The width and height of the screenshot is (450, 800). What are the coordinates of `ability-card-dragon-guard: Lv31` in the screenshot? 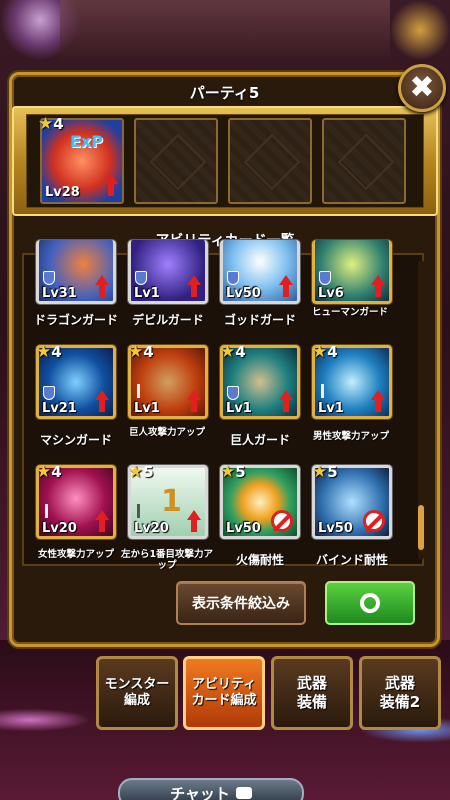 It's located at (76, 272).